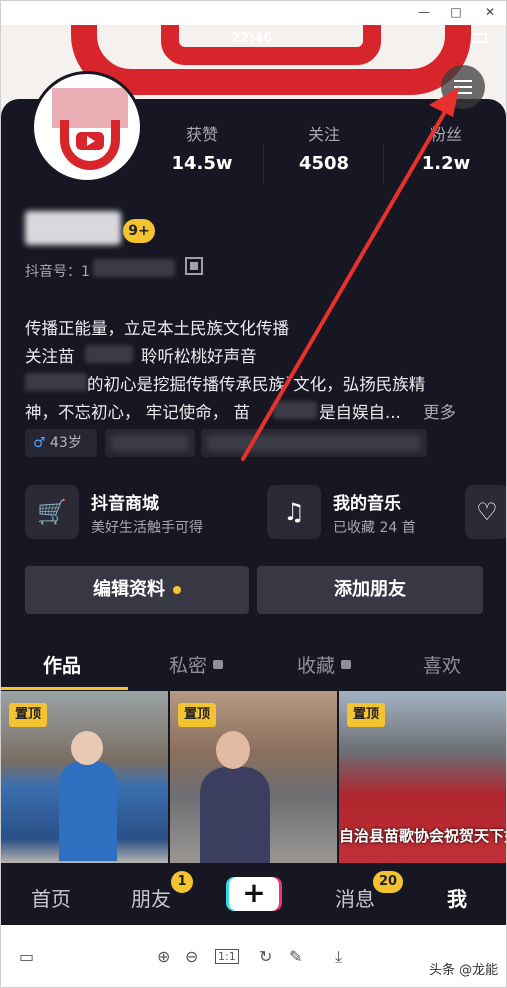  I want to click on bottom-nav: 首页 朋友 1 + 消息 20 我, so click(253, 894).